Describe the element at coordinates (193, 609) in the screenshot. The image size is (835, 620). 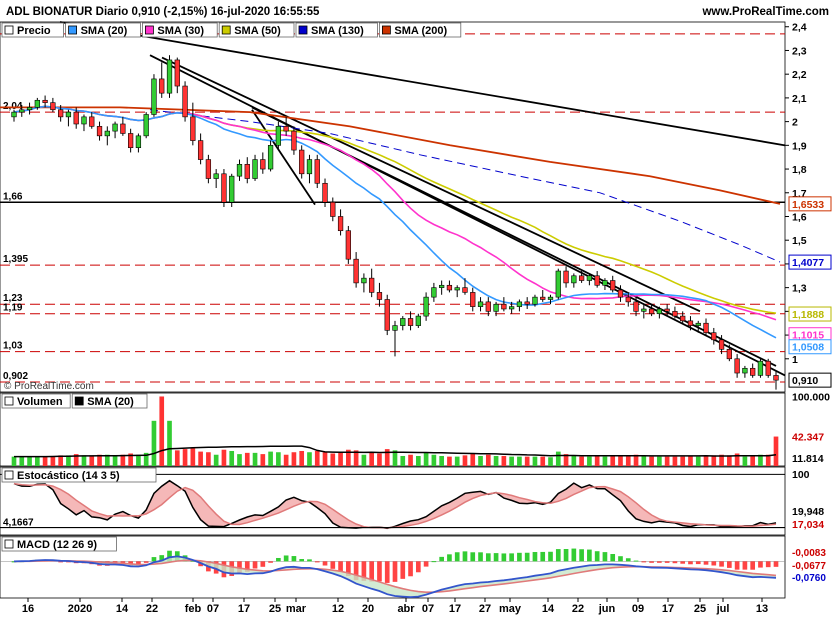
I see `date-tick-label: feb` at that location.